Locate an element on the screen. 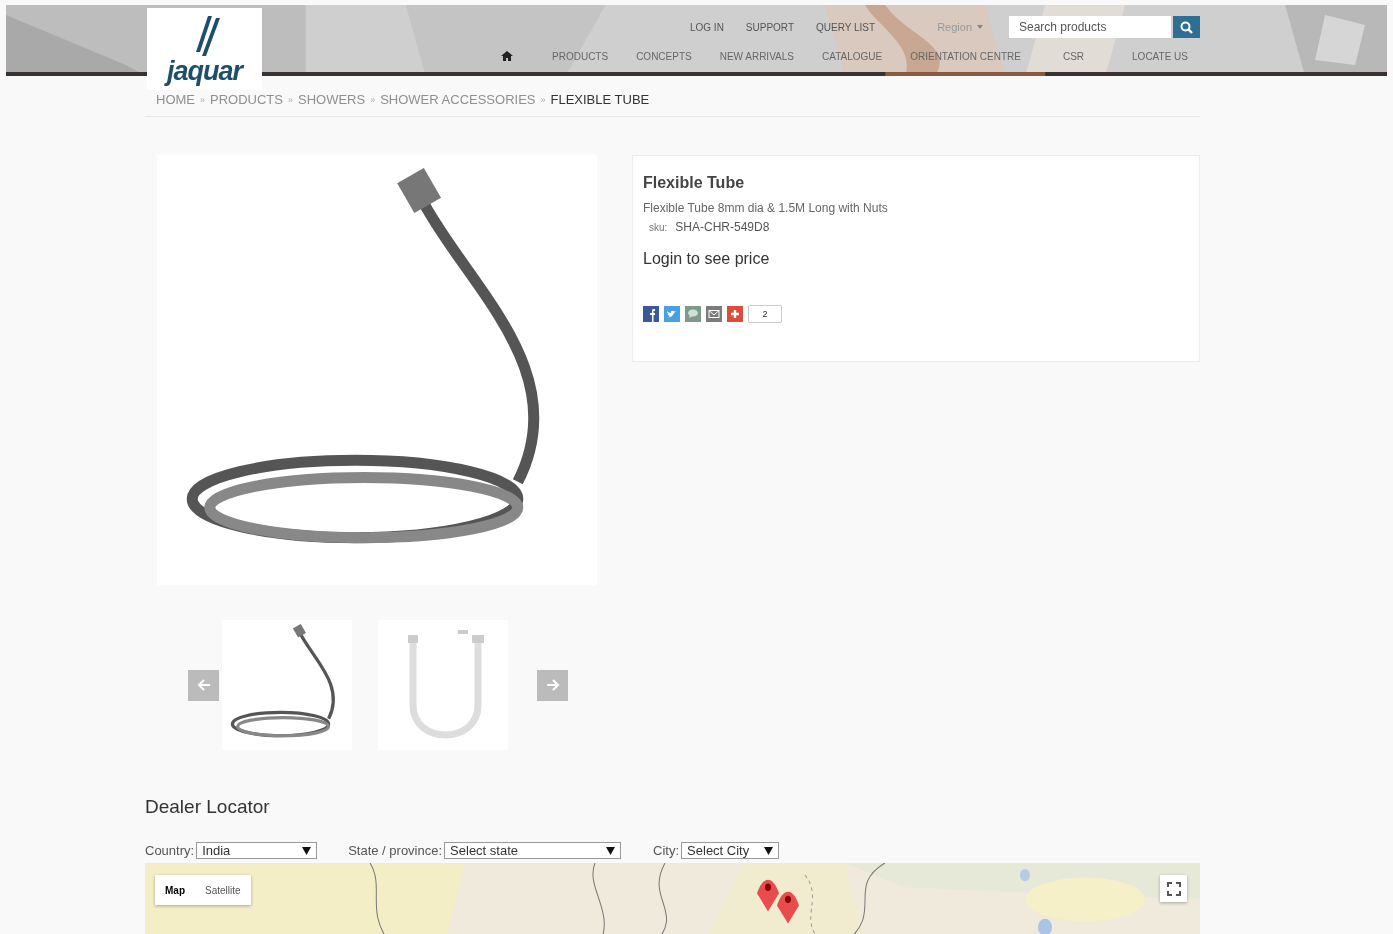 The height and width of the screenshot is (934, 1393). nav-link: ORIENTATION CENTRE is located at coordinates (965, 56).